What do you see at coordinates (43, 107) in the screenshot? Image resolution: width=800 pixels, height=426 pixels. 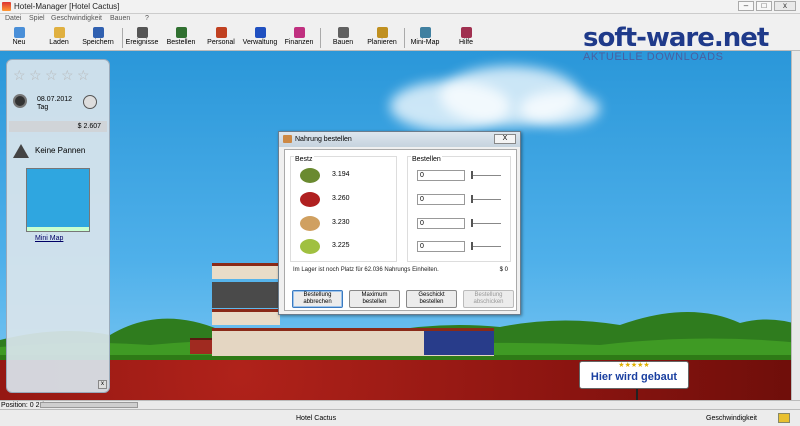 I see `day-label: Tag` at bounding box center [43, 107].